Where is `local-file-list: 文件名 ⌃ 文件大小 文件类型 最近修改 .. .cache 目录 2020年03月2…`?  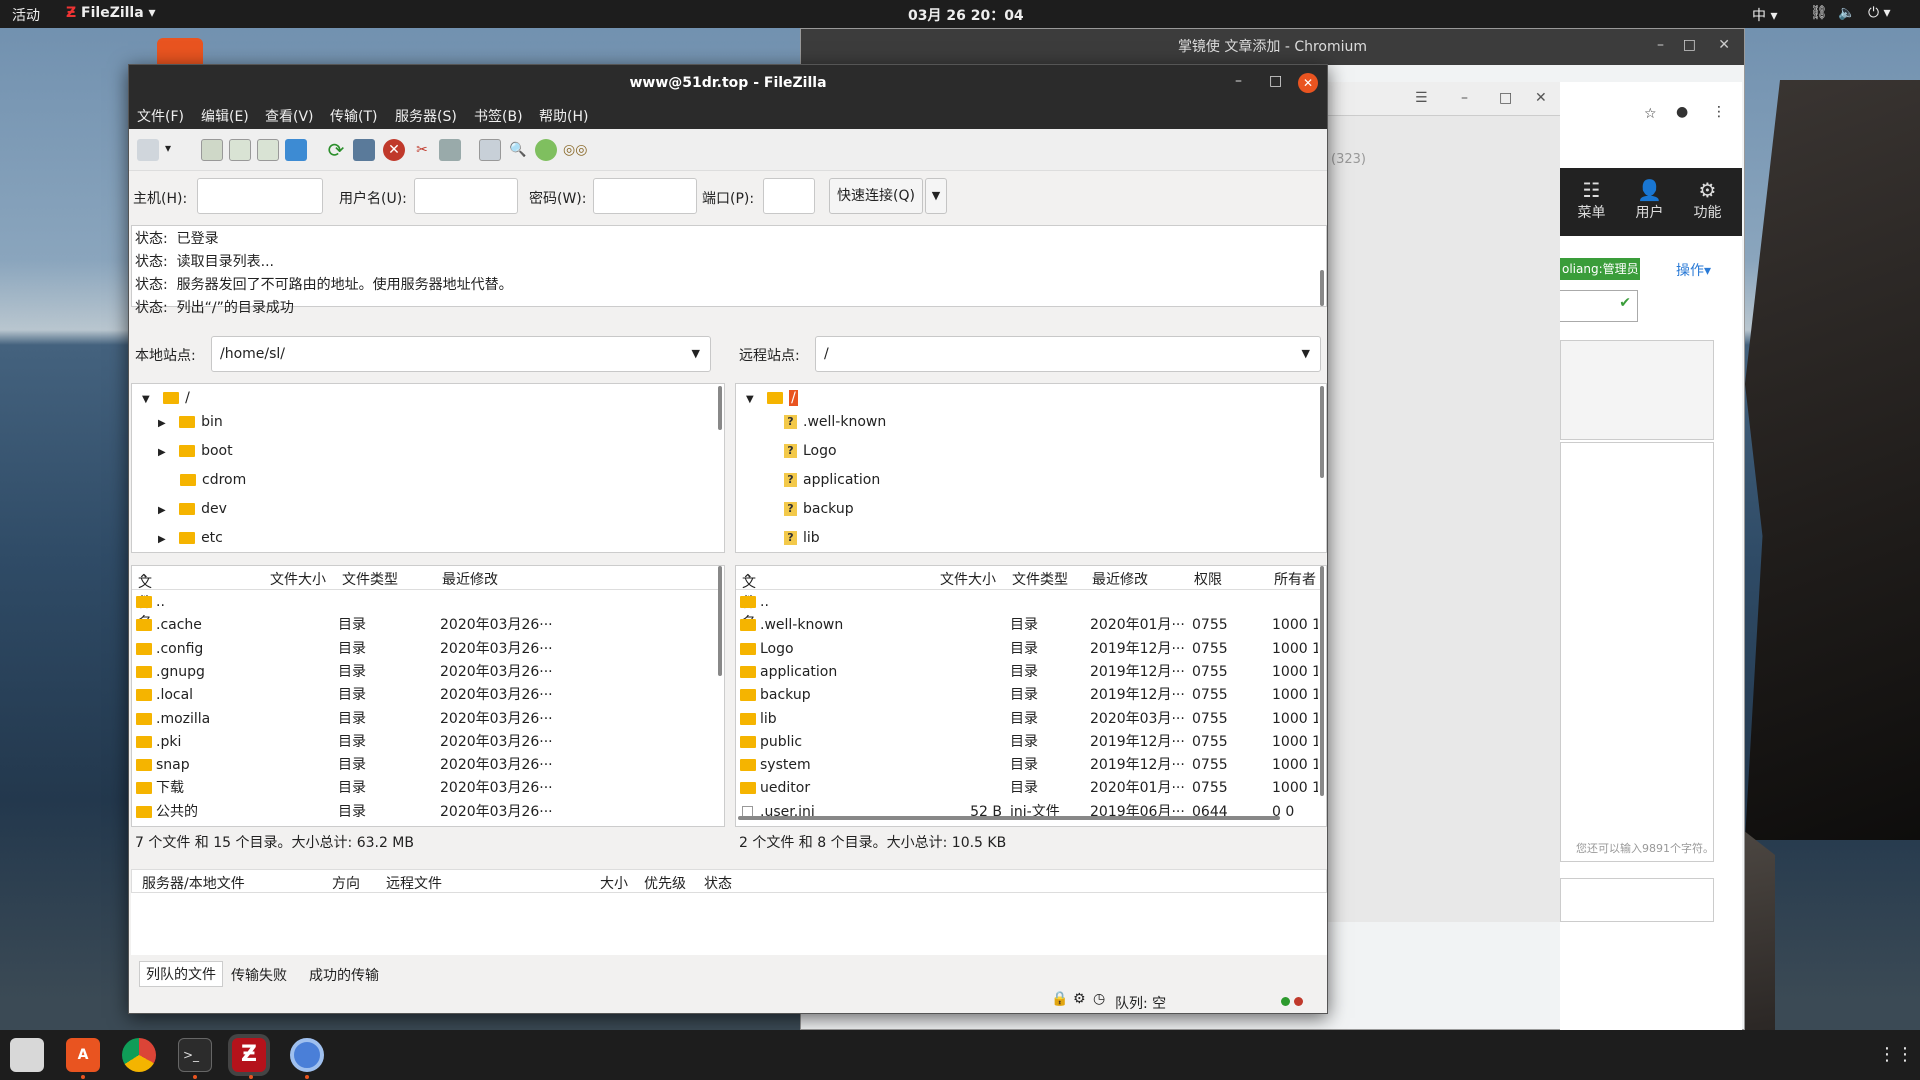
local-file-list: 文件名 ⌃ 文件大小 文件类型 最近修改 .. .cache 目录 2020年03月2… is located at coordinates (428, 696).